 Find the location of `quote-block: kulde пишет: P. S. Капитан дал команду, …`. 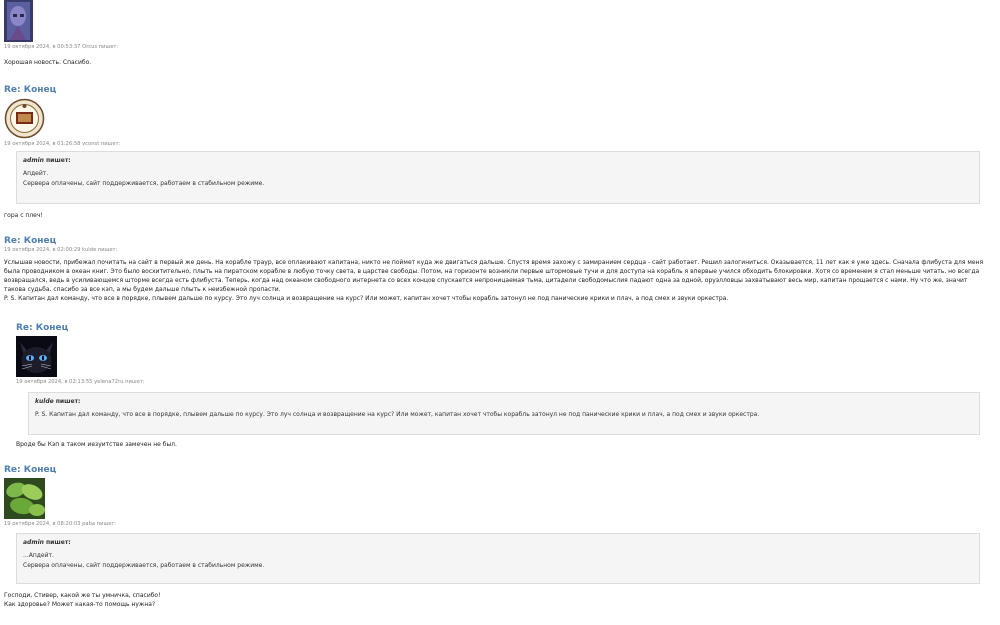

quote-block: kulde пишет: P. S. Капитан дал команду, … is located at coordinates (504, 413).